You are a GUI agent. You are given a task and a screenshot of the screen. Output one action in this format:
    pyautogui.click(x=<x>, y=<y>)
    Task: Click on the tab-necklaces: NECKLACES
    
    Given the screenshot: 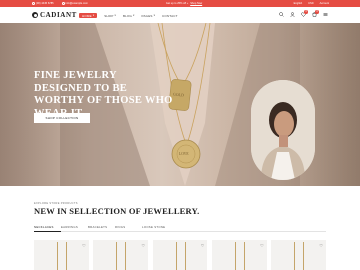 What is the action you would take?
    pyautogui.click(x=47, y=228)
    